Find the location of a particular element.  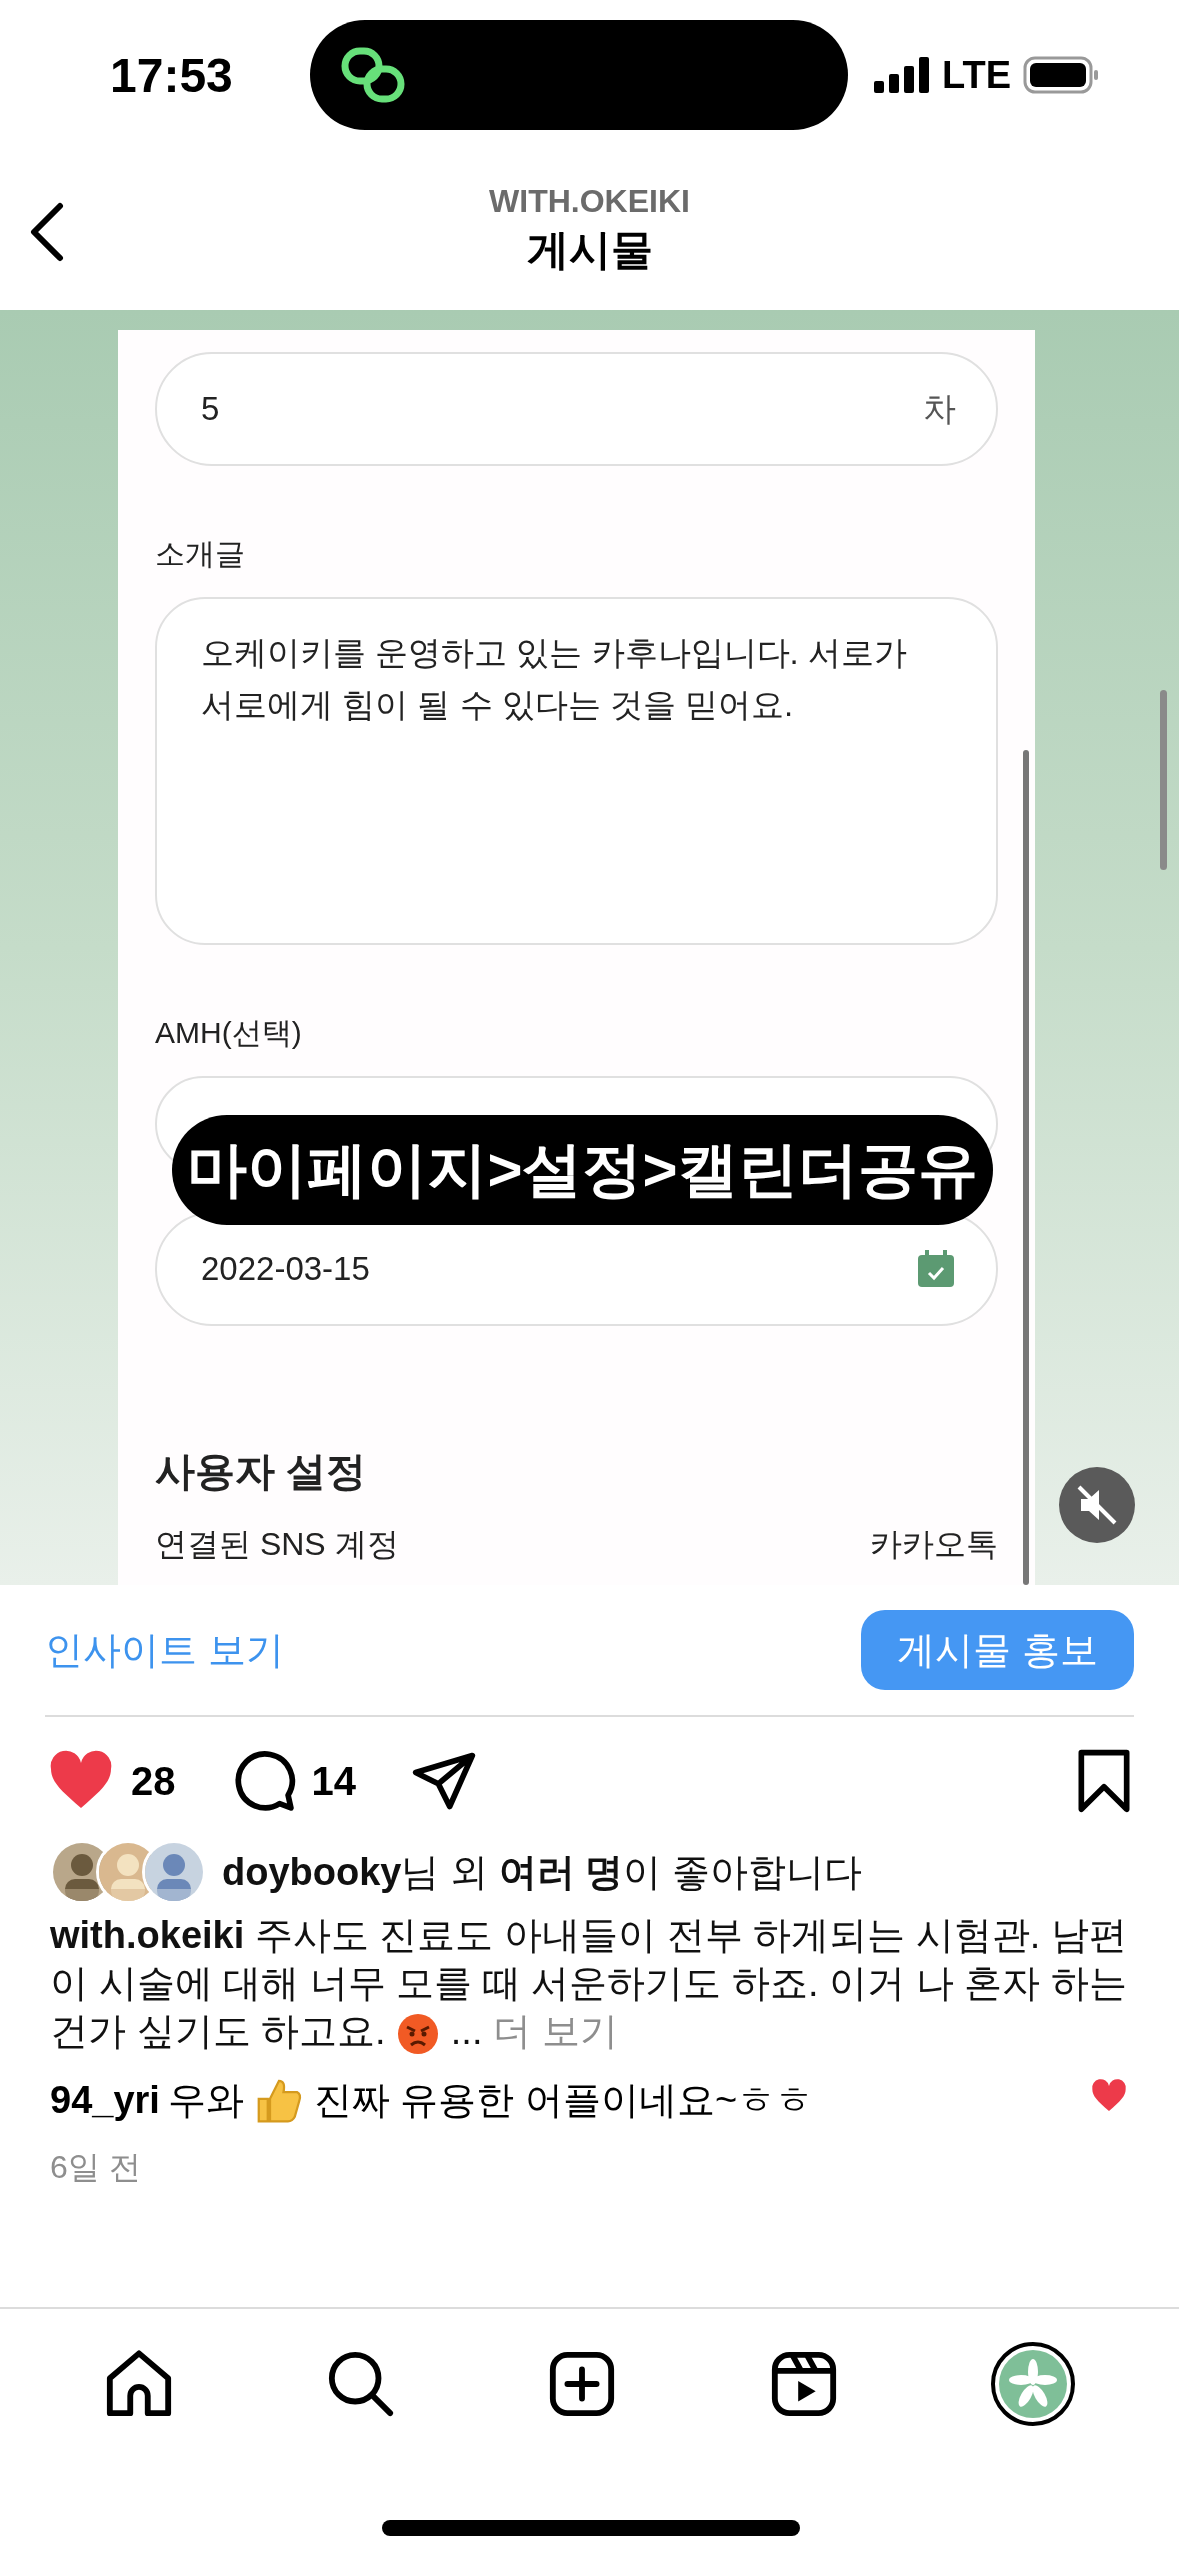

field-label: AMH(선택) is located at coordinates (229, 1033).